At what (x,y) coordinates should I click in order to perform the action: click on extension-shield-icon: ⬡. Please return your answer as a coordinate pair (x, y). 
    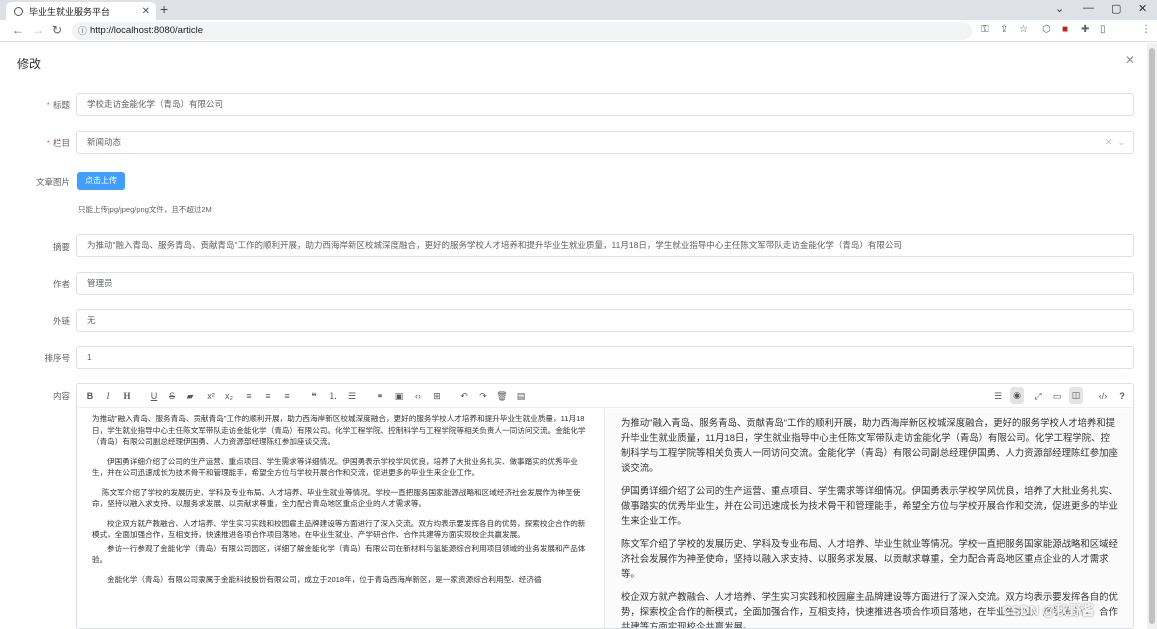
    Looking at the image, I should click on (1046, 29).